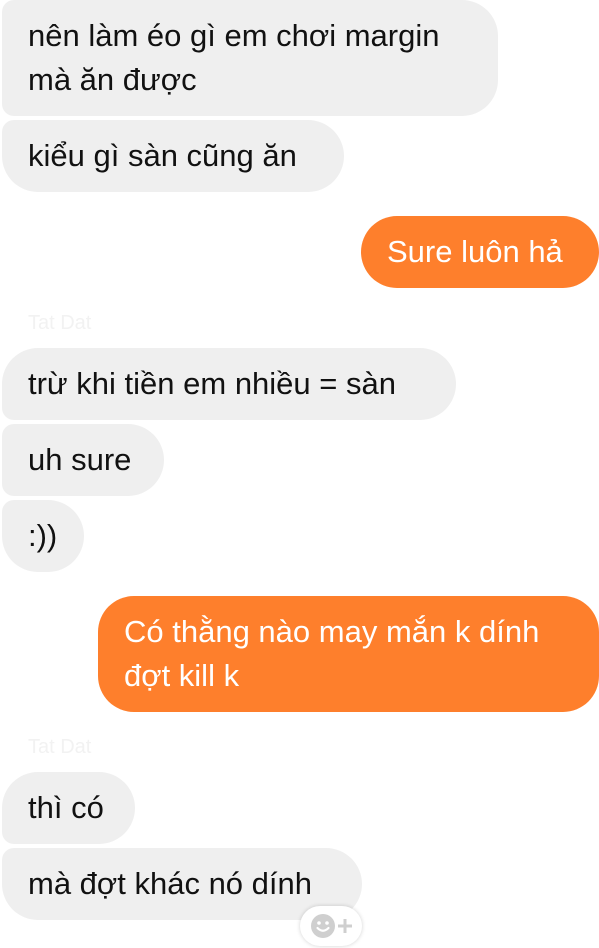 The image size is (599, 948). What do you see at coordinates (229, 384) in the screenshot?
I see `message-bubble-incoming: trừ khi tiền em nhiều = sàn` at bounding box center [229, 384].